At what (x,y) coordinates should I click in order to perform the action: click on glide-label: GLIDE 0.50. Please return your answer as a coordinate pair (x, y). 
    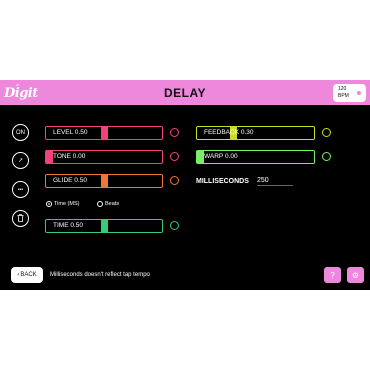
    Looking at the image, I should click on (70, 180).